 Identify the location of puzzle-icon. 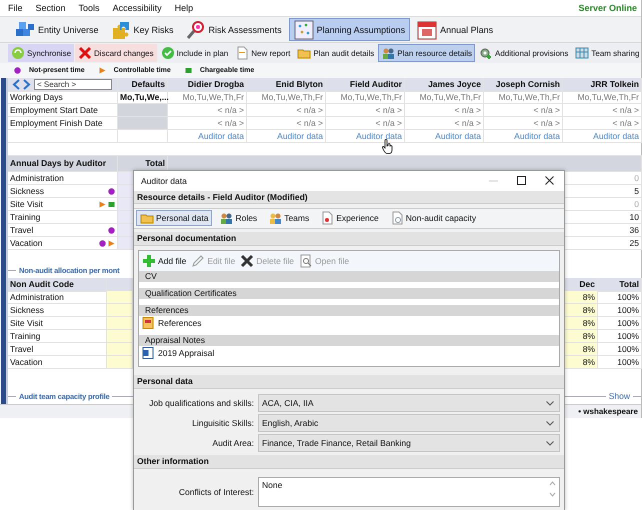
(120, 30).